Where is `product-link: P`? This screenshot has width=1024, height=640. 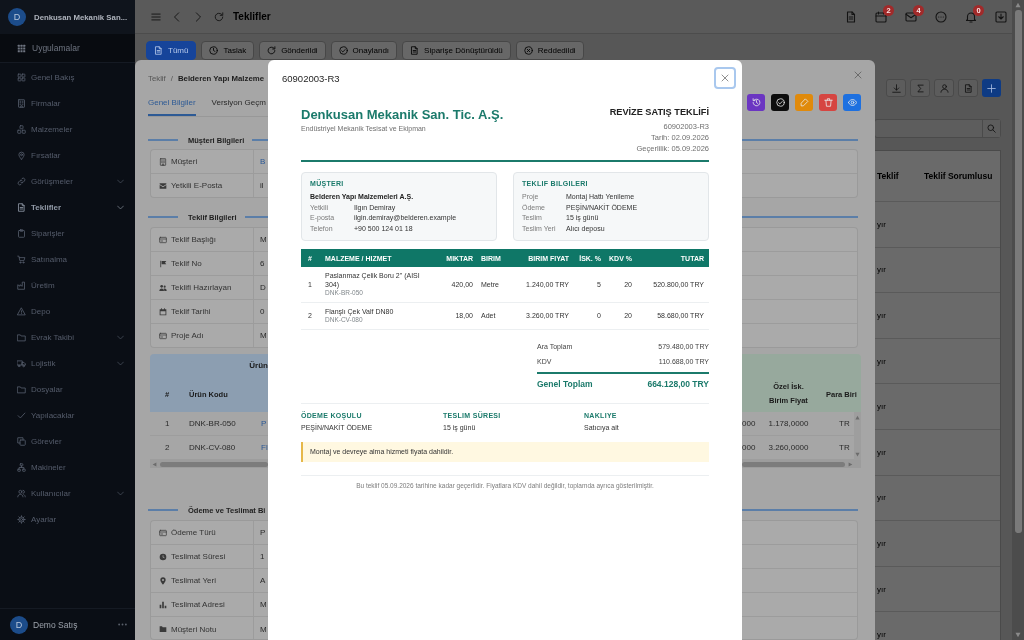
product-link: P is located at coordinates (264, 423).